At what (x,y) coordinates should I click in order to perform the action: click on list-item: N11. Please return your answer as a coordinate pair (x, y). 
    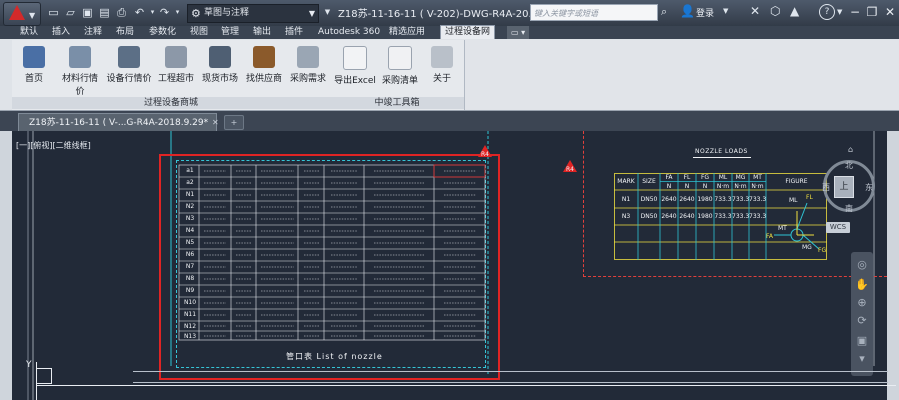
    Looking at the image, I should click on (190, 314).